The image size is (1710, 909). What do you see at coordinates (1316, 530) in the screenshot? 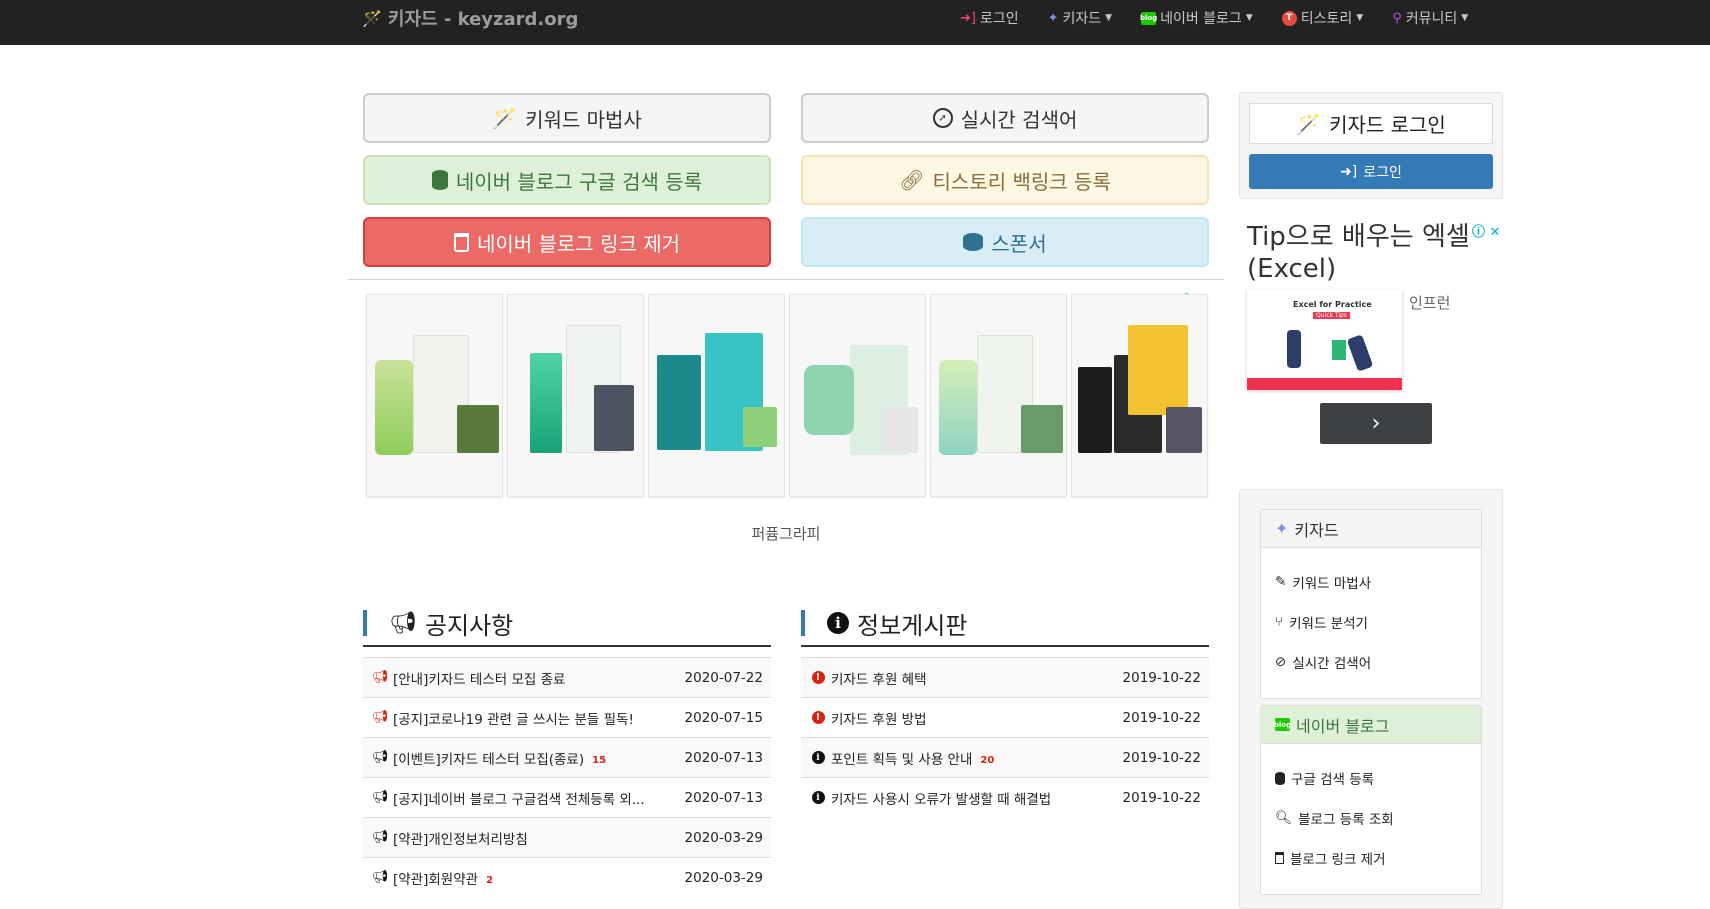
I see `keyzard-panel-title: 키자드` at bounding box center [1316, 530].